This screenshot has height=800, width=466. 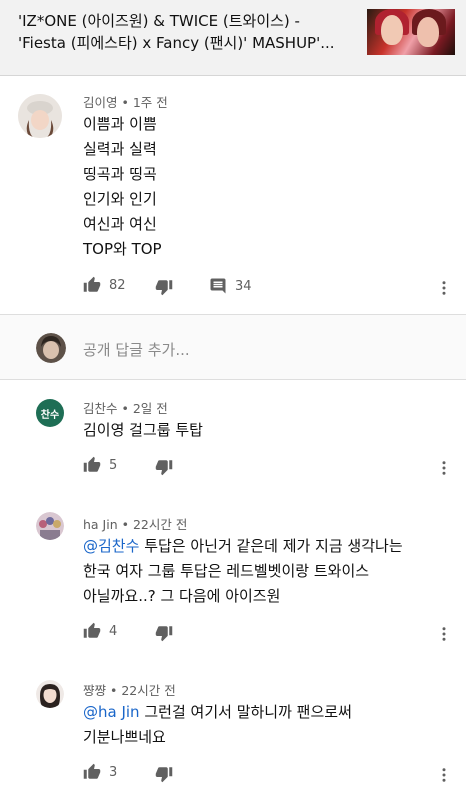 I want to click on comment-actions: 5, so click(x=268, y=468).